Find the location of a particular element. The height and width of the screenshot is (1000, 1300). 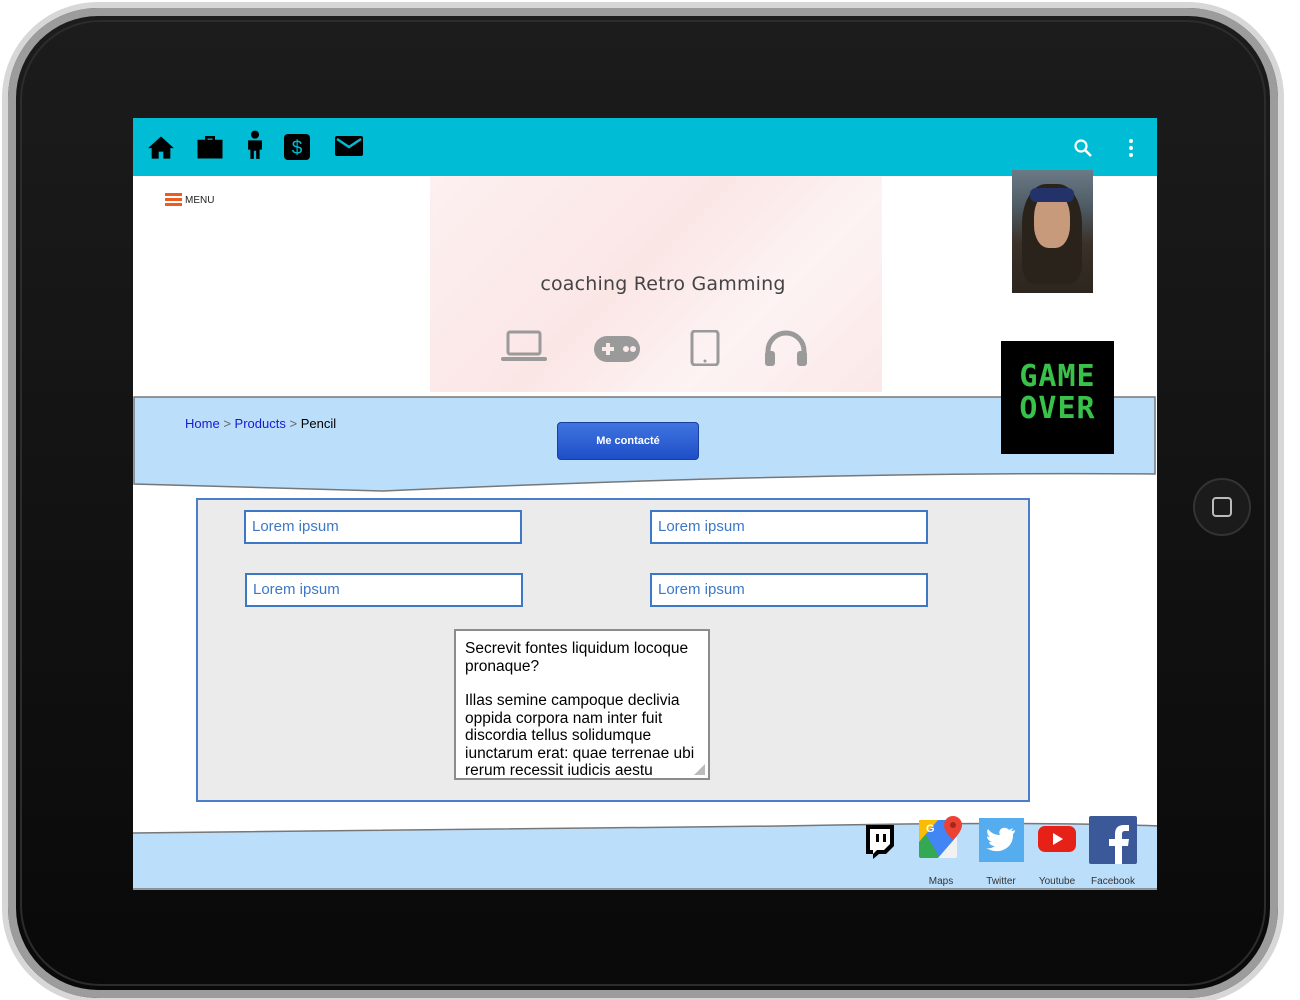

gamepad-icon is located at coordinates (617, 351).